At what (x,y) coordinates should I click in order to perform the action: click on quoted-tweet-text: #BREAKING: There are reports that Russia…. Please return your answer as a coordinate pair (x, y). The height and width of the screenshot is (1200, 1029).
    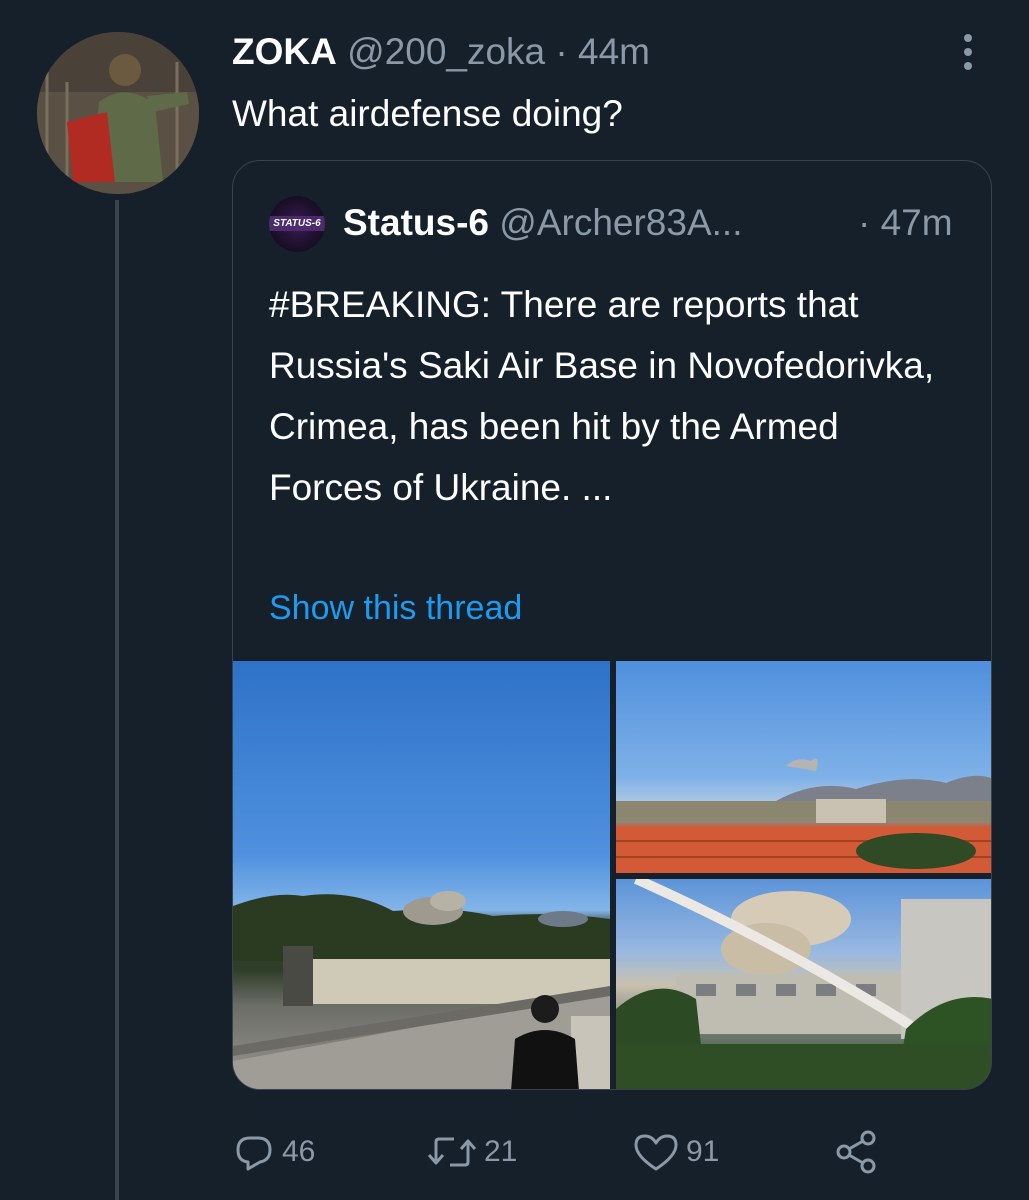
    Looking at the image, I should click on (602, 396).